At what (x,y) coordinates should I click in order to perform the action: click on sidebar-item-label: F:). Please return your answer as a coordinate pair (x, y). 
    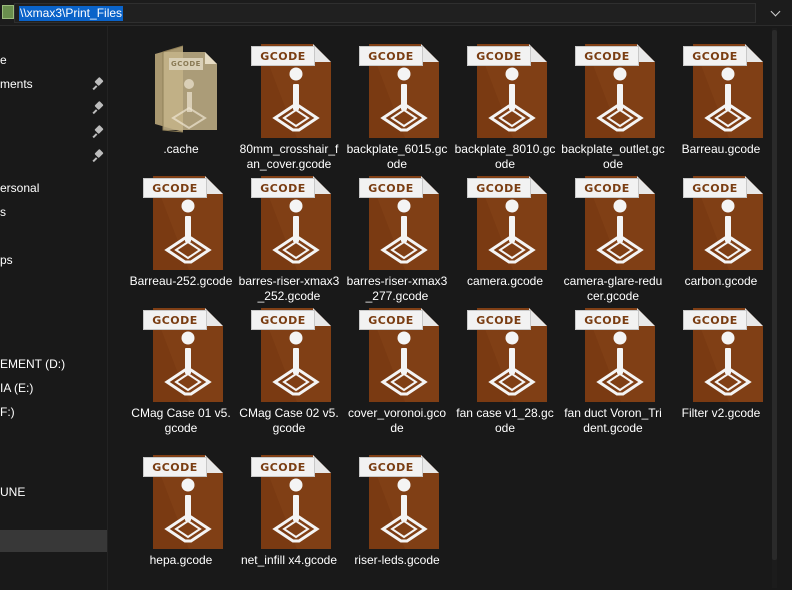
    Looking at the image, I should click on (7, 412).